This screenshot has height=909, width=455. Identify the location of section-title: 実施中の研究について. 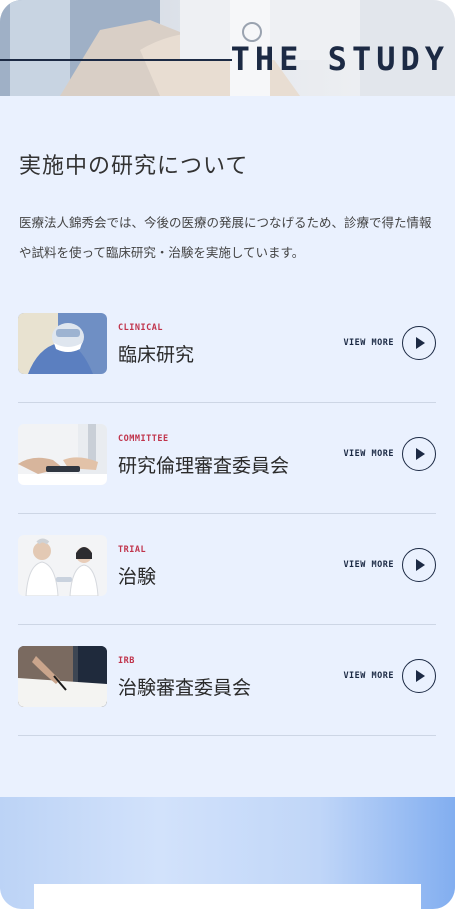
(134, 166).